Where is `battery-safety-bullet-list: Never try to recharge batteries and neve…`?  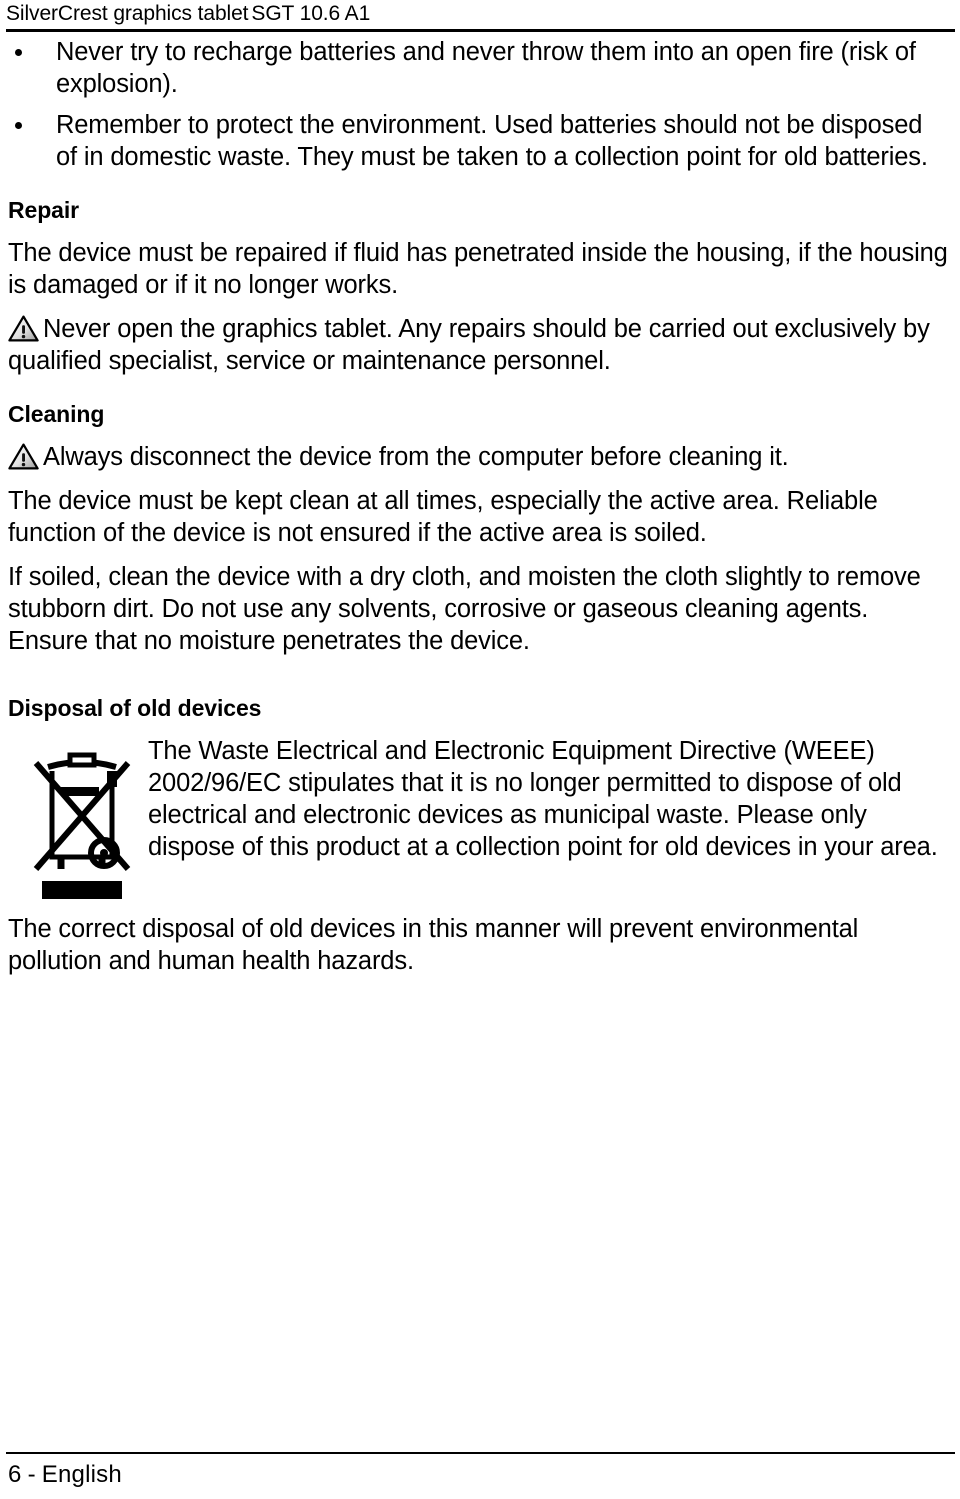
battery-safety-bullet-list: Never try to recharge batteries and neve… is located at coordinates (478, 104).